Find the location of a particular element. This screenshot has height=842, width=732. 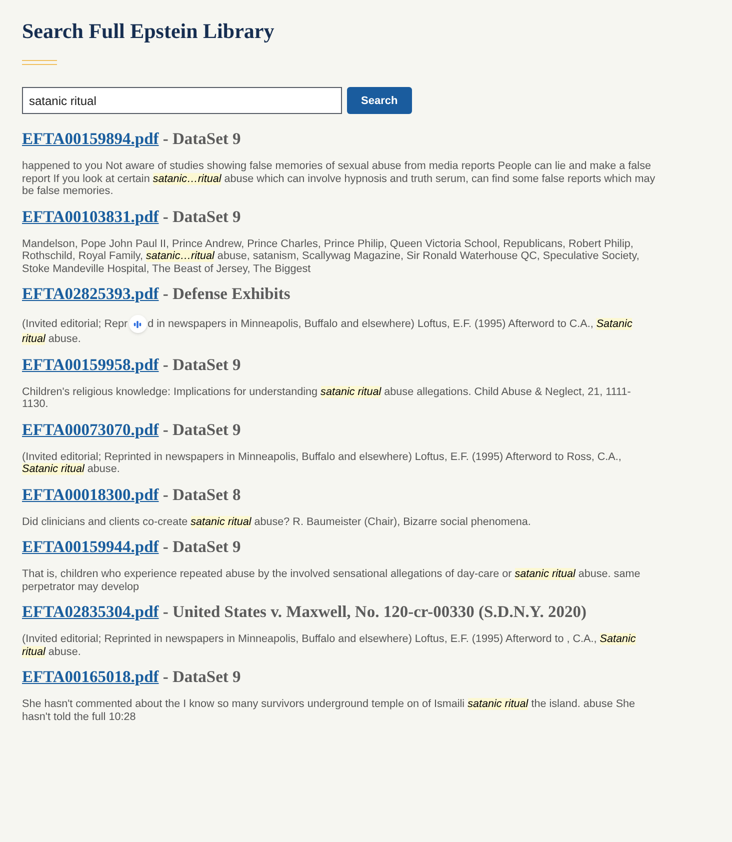

result-snippet: (Invited editorial; Repr is located at coordinates (75, 324).